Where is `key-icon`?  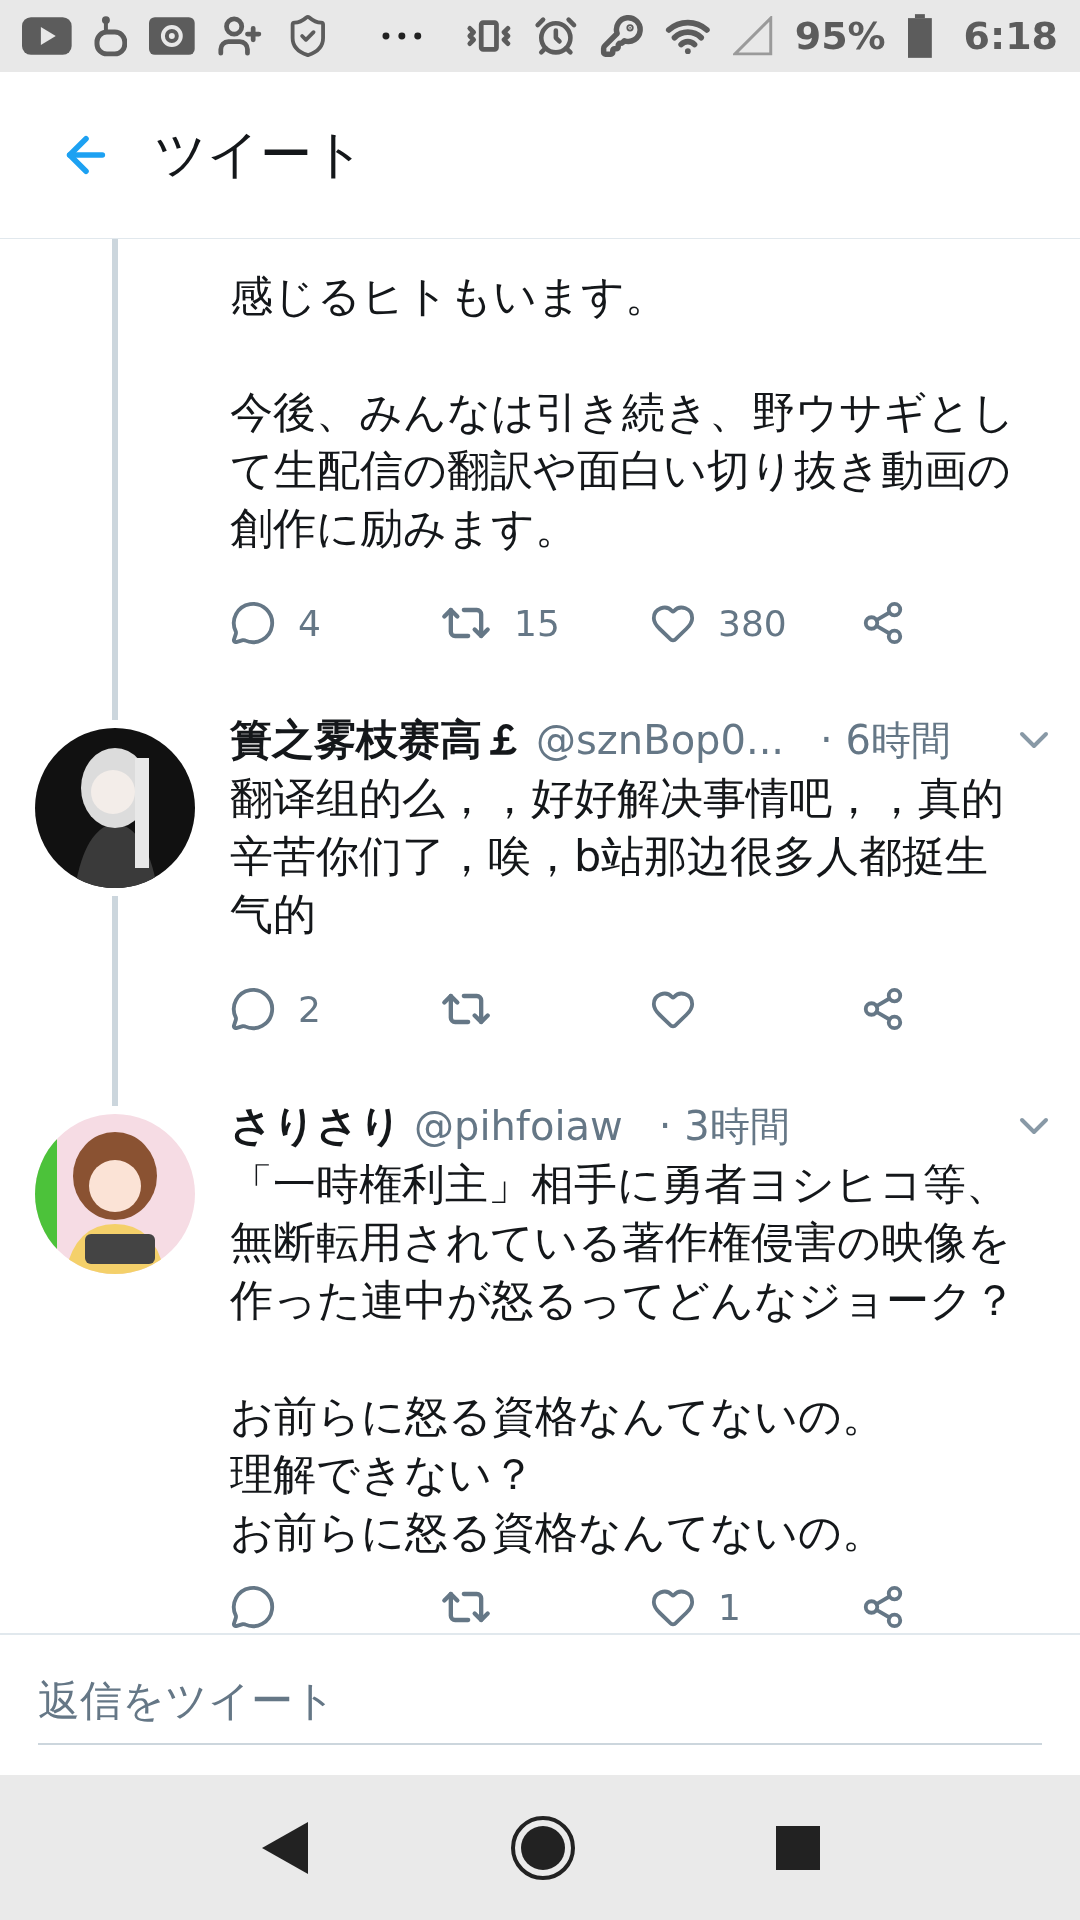
key-icon is located at coordinates (621, 36).